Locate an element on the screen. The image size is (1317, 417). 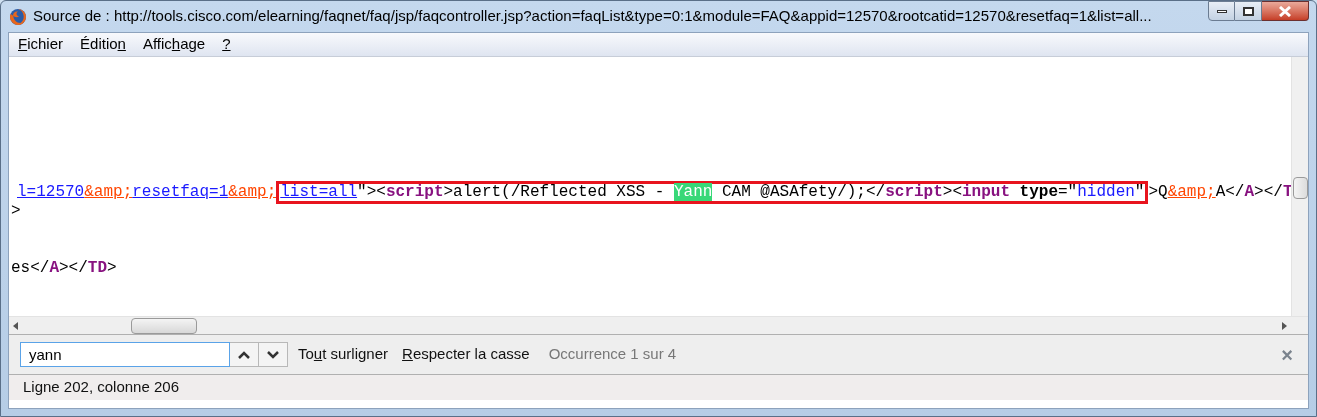
code-token: resetfaq=1 is located at coordinates (180, 192).